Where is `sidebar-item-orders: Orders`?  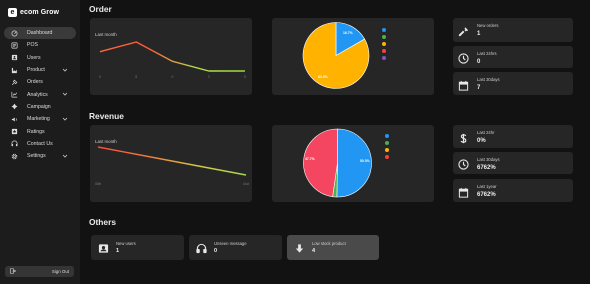 sidebar-item-orders: Orders is located at coordinates (40, 82).